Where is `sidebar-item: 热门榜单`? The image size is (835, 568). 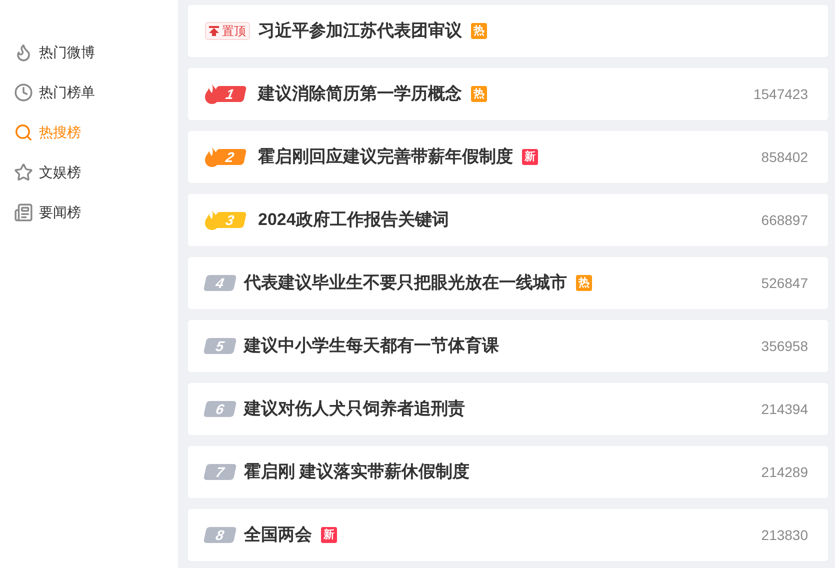
sidebar-item: 热门榜单 is located at coordinates (89, 92).